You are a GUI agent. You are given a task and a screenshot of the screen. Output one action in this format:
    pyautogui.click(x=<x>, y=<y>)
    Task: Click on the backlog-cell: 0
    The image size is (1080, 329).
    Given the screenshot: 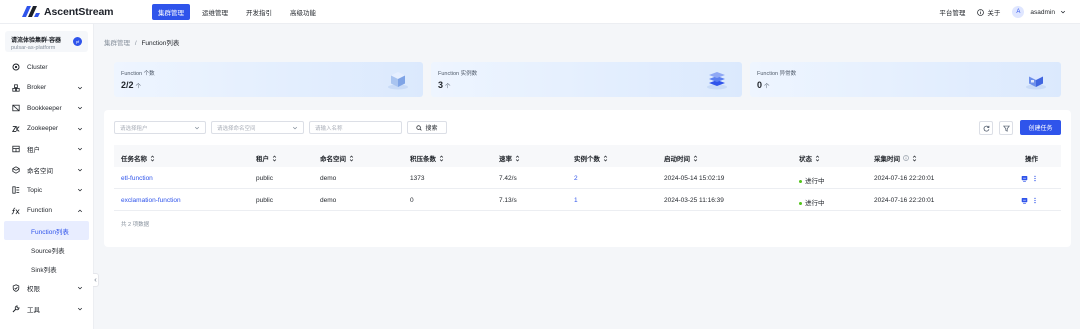 What is the action you would take?
    pyautogui.click(x=412, y=200)
    